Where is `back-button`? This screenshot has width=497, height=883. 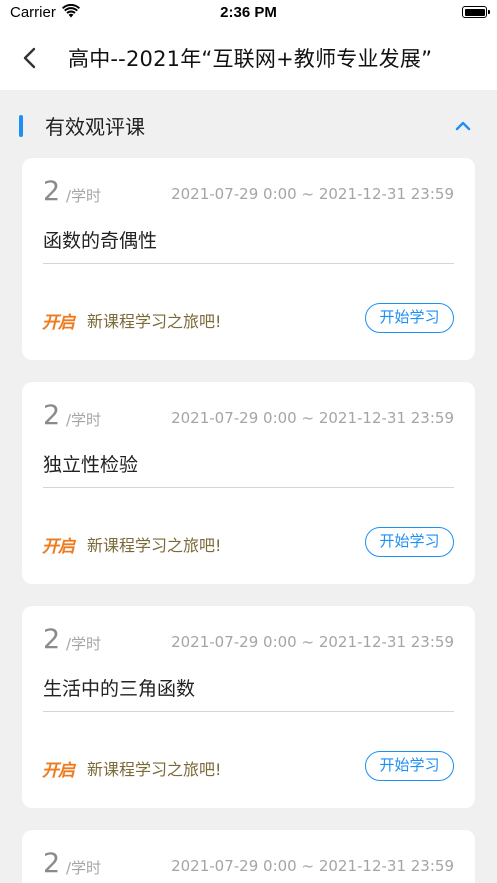
back-button is located at coordinates (30, 58).